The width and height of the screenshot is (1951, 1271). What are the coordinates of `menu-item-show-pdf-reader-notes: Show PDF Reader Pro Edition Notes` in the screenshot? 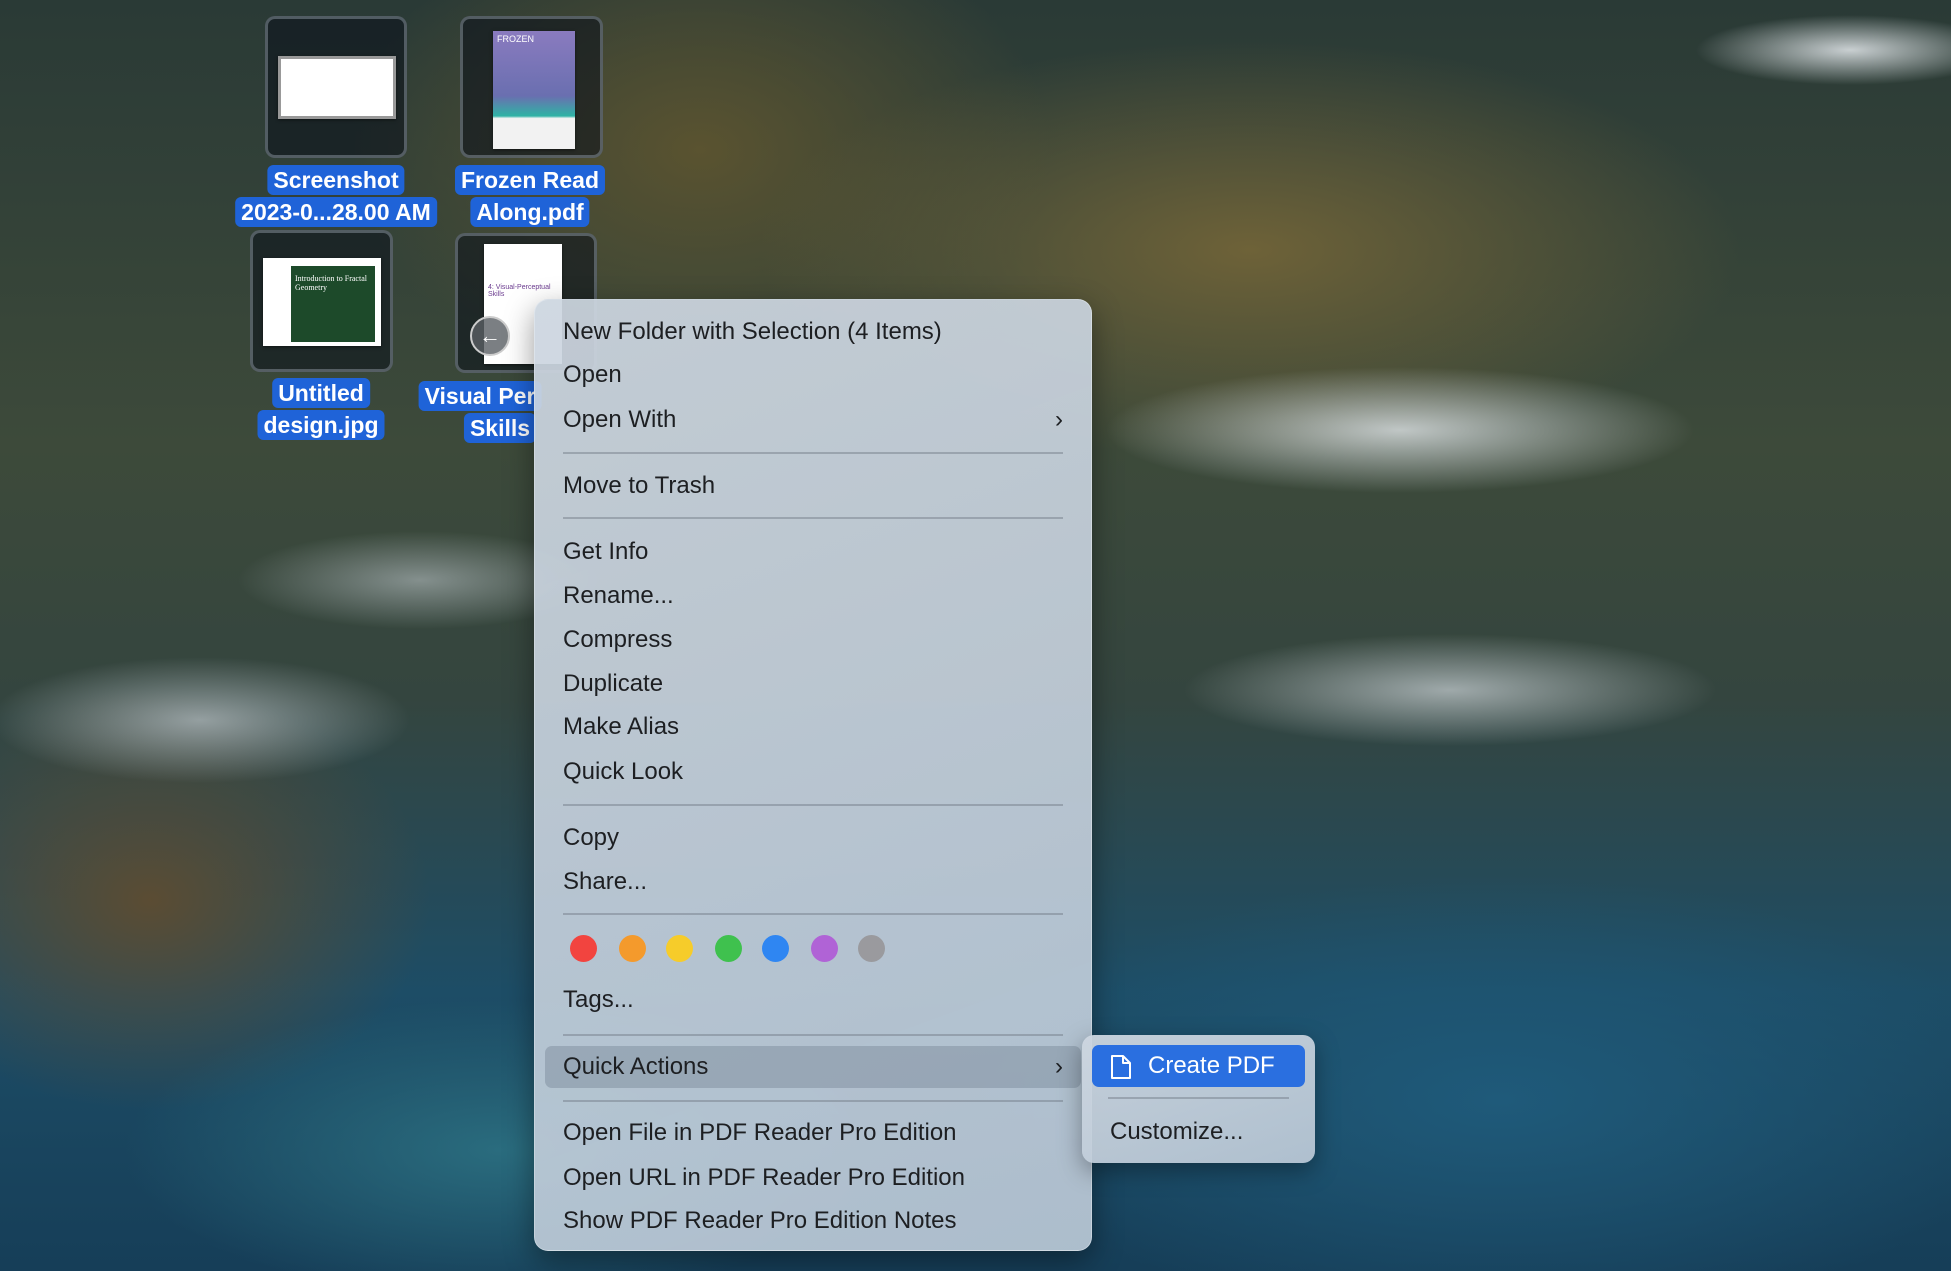 It's located at (813, 1221).